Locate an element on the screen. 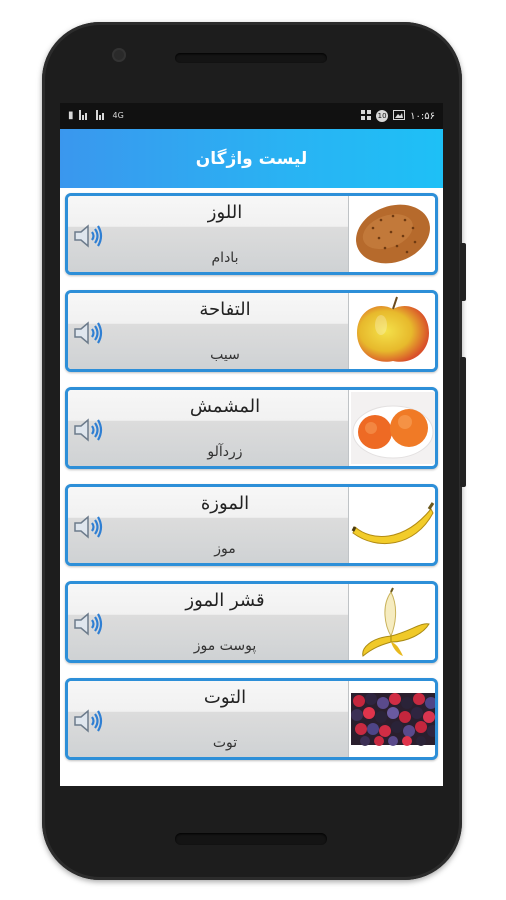 Image resolution: width=506 pixels, height=900 pixels. page-title: لیست واژگان is located at coordinates (251, 158).